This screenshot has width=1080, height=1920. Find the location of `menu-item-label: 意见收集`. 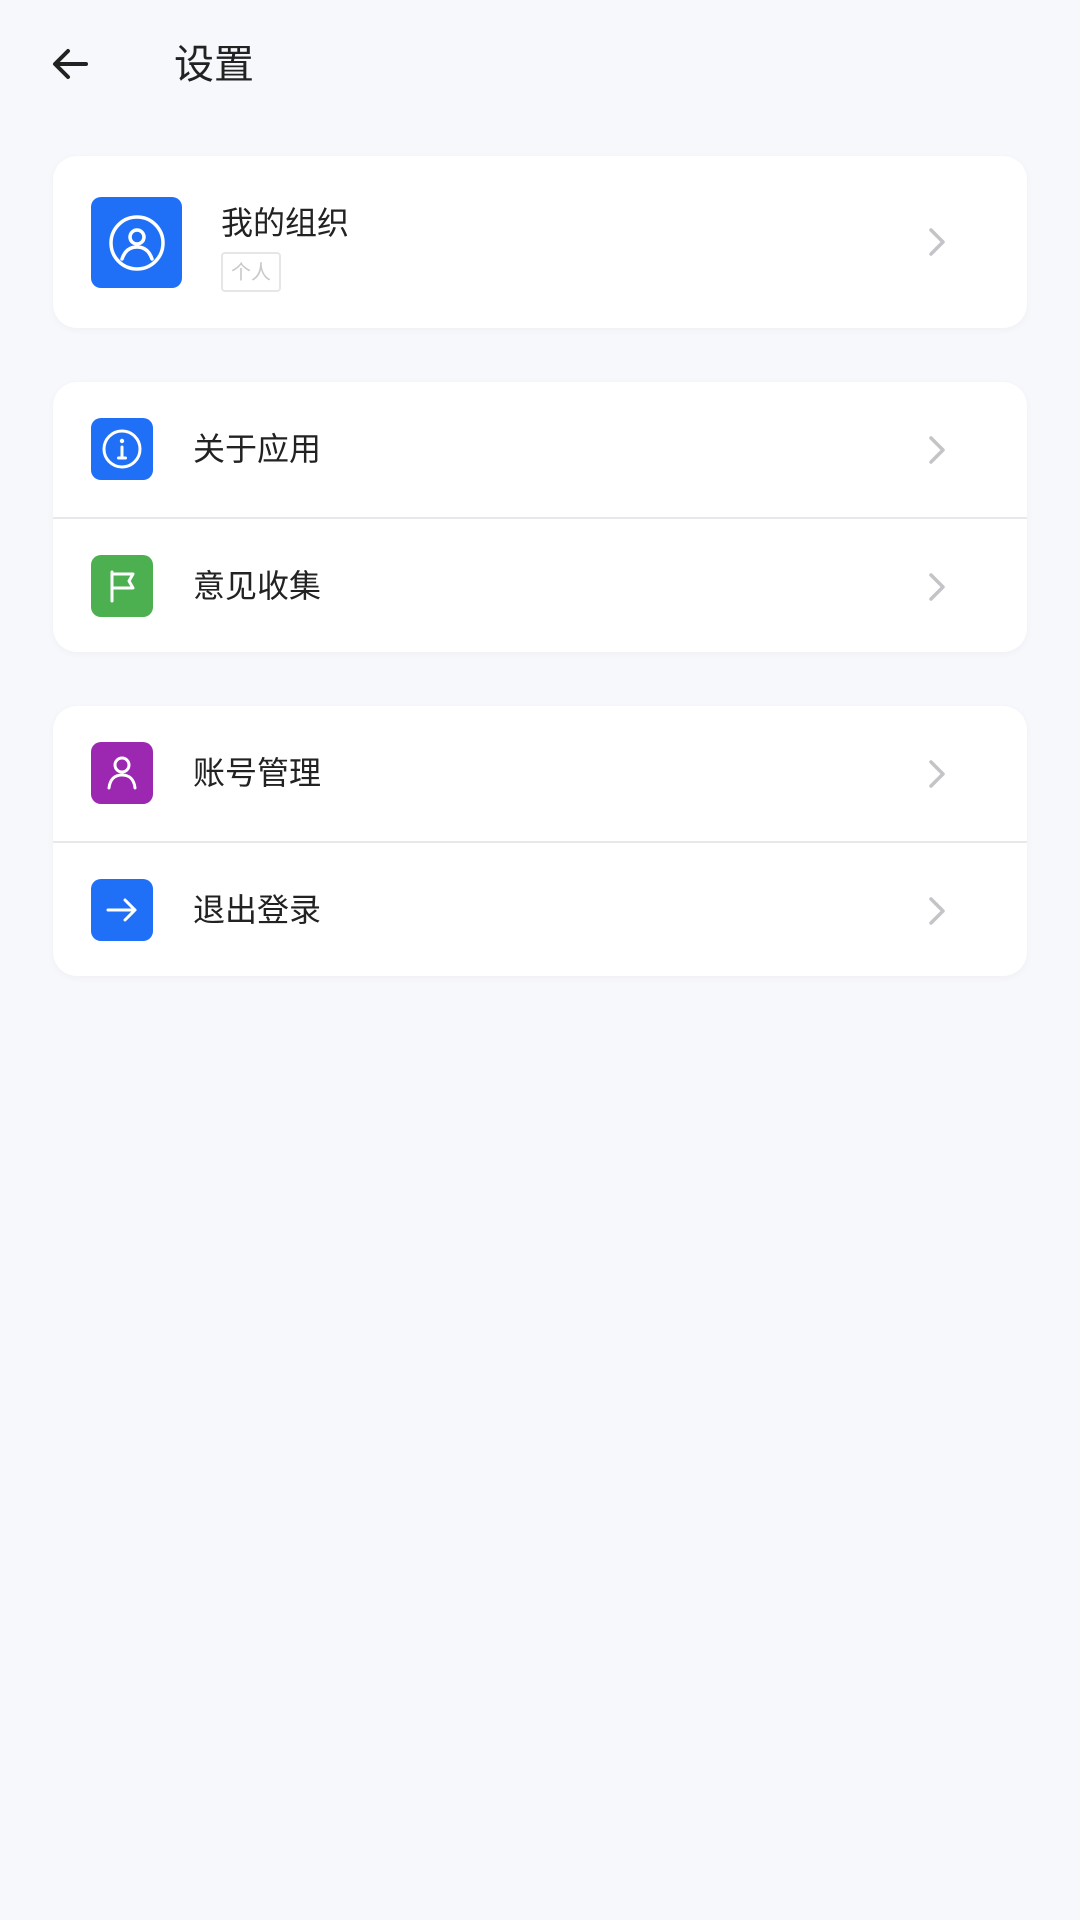

menu-item-label: 意见收集 is located at coordinates (257, 586).